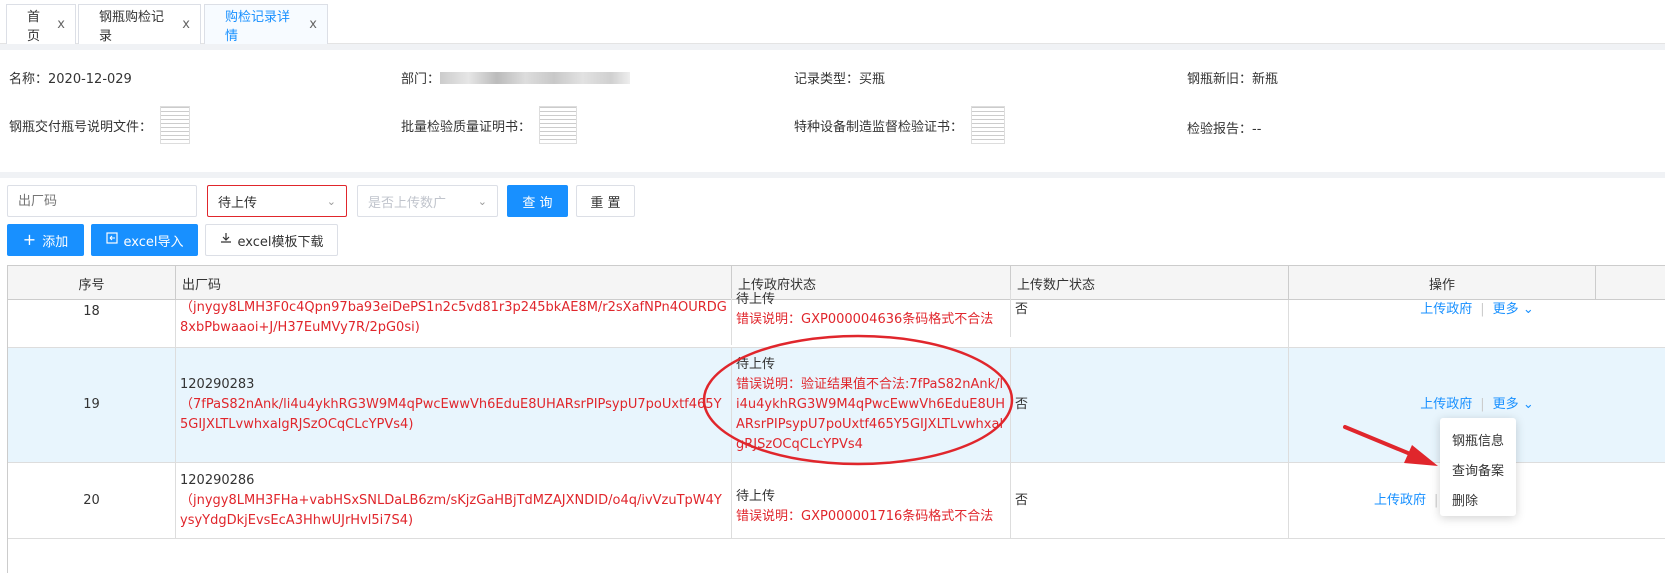 This screenshot has height=573, width=1665. Describe the element at coordinates (871, 500) in the screenshot. I see `row-gov-status: 待上传 错误说明：GXP000001716条码格式不合法` at that location.